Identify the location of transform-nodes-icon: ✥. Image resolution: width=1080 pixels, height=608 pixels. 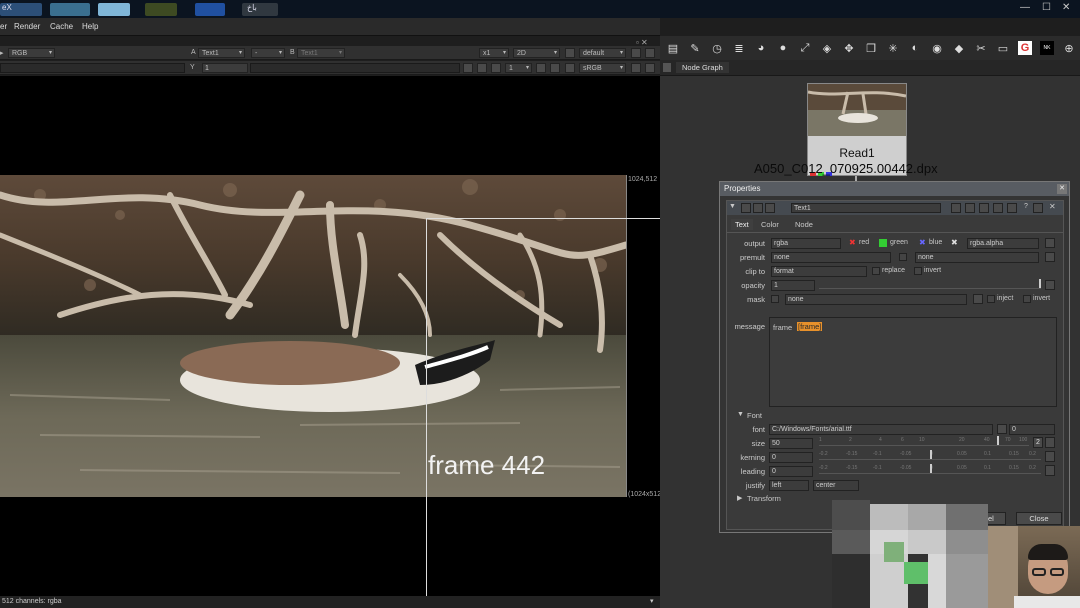
(849, 48).